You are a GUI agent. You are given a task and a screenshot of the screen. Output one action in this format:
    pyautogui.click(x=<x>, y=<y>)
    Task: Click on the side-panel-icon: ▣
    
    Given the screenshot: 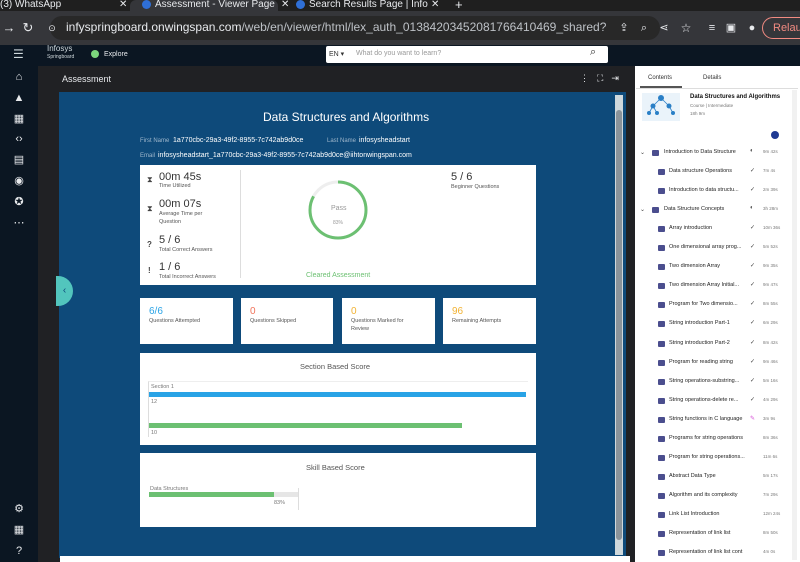 What is the action you would take?
    pyautogui.click(x=731, y=28)
    